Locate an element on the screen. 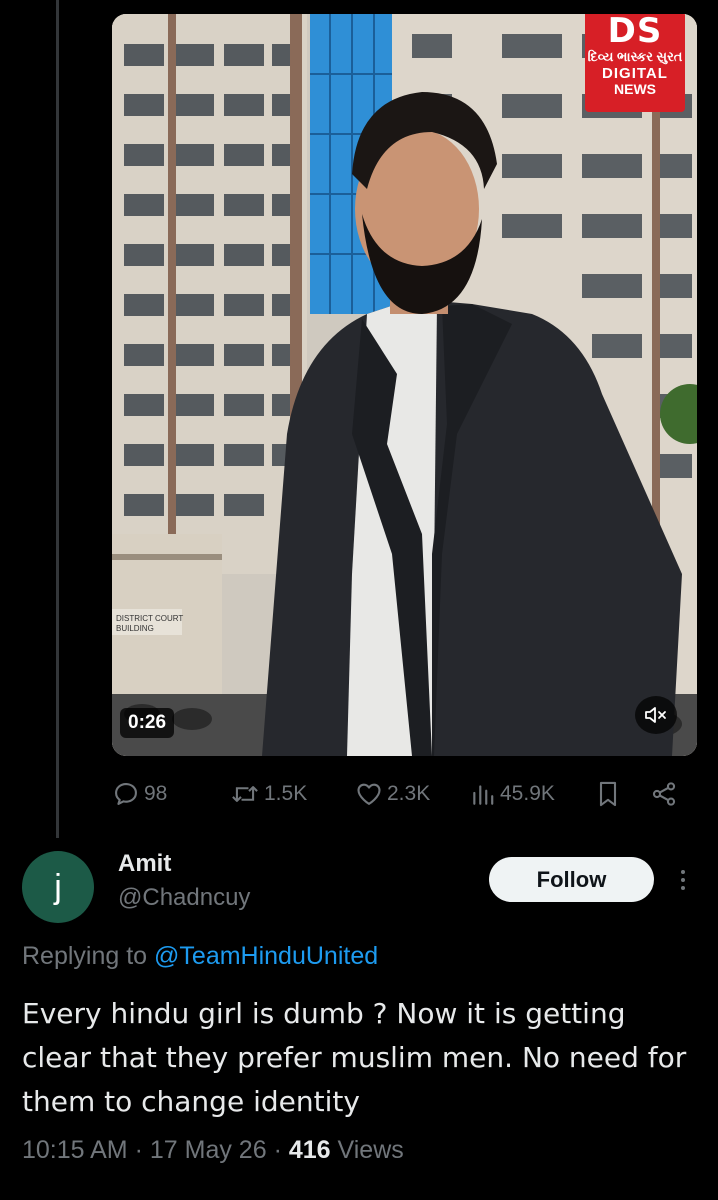 This screenshot has width=718, height=1200. repost-button: 1.5K is located at coordinates (268, 794).